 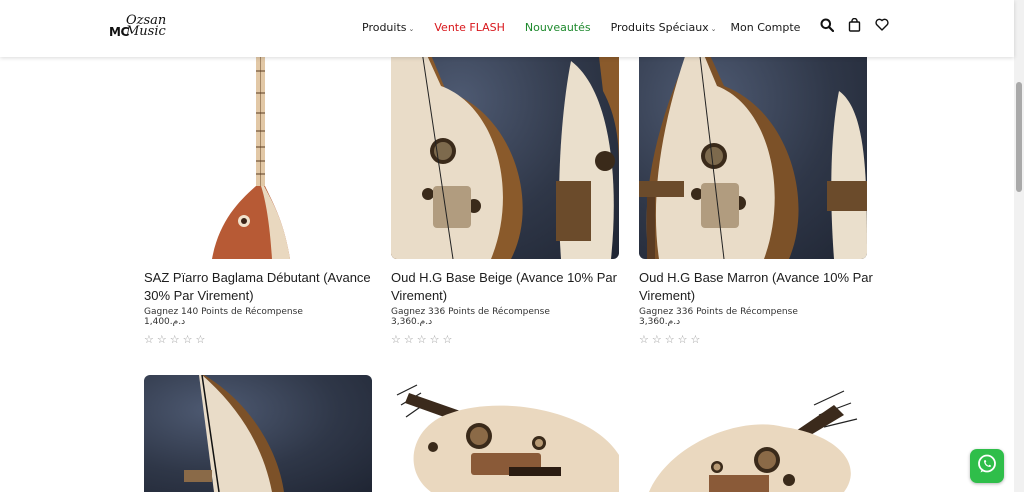 I want to click on nav-item-produits-speciaux: Produits Spéciaux ⌄, so click(x=664, y=27).